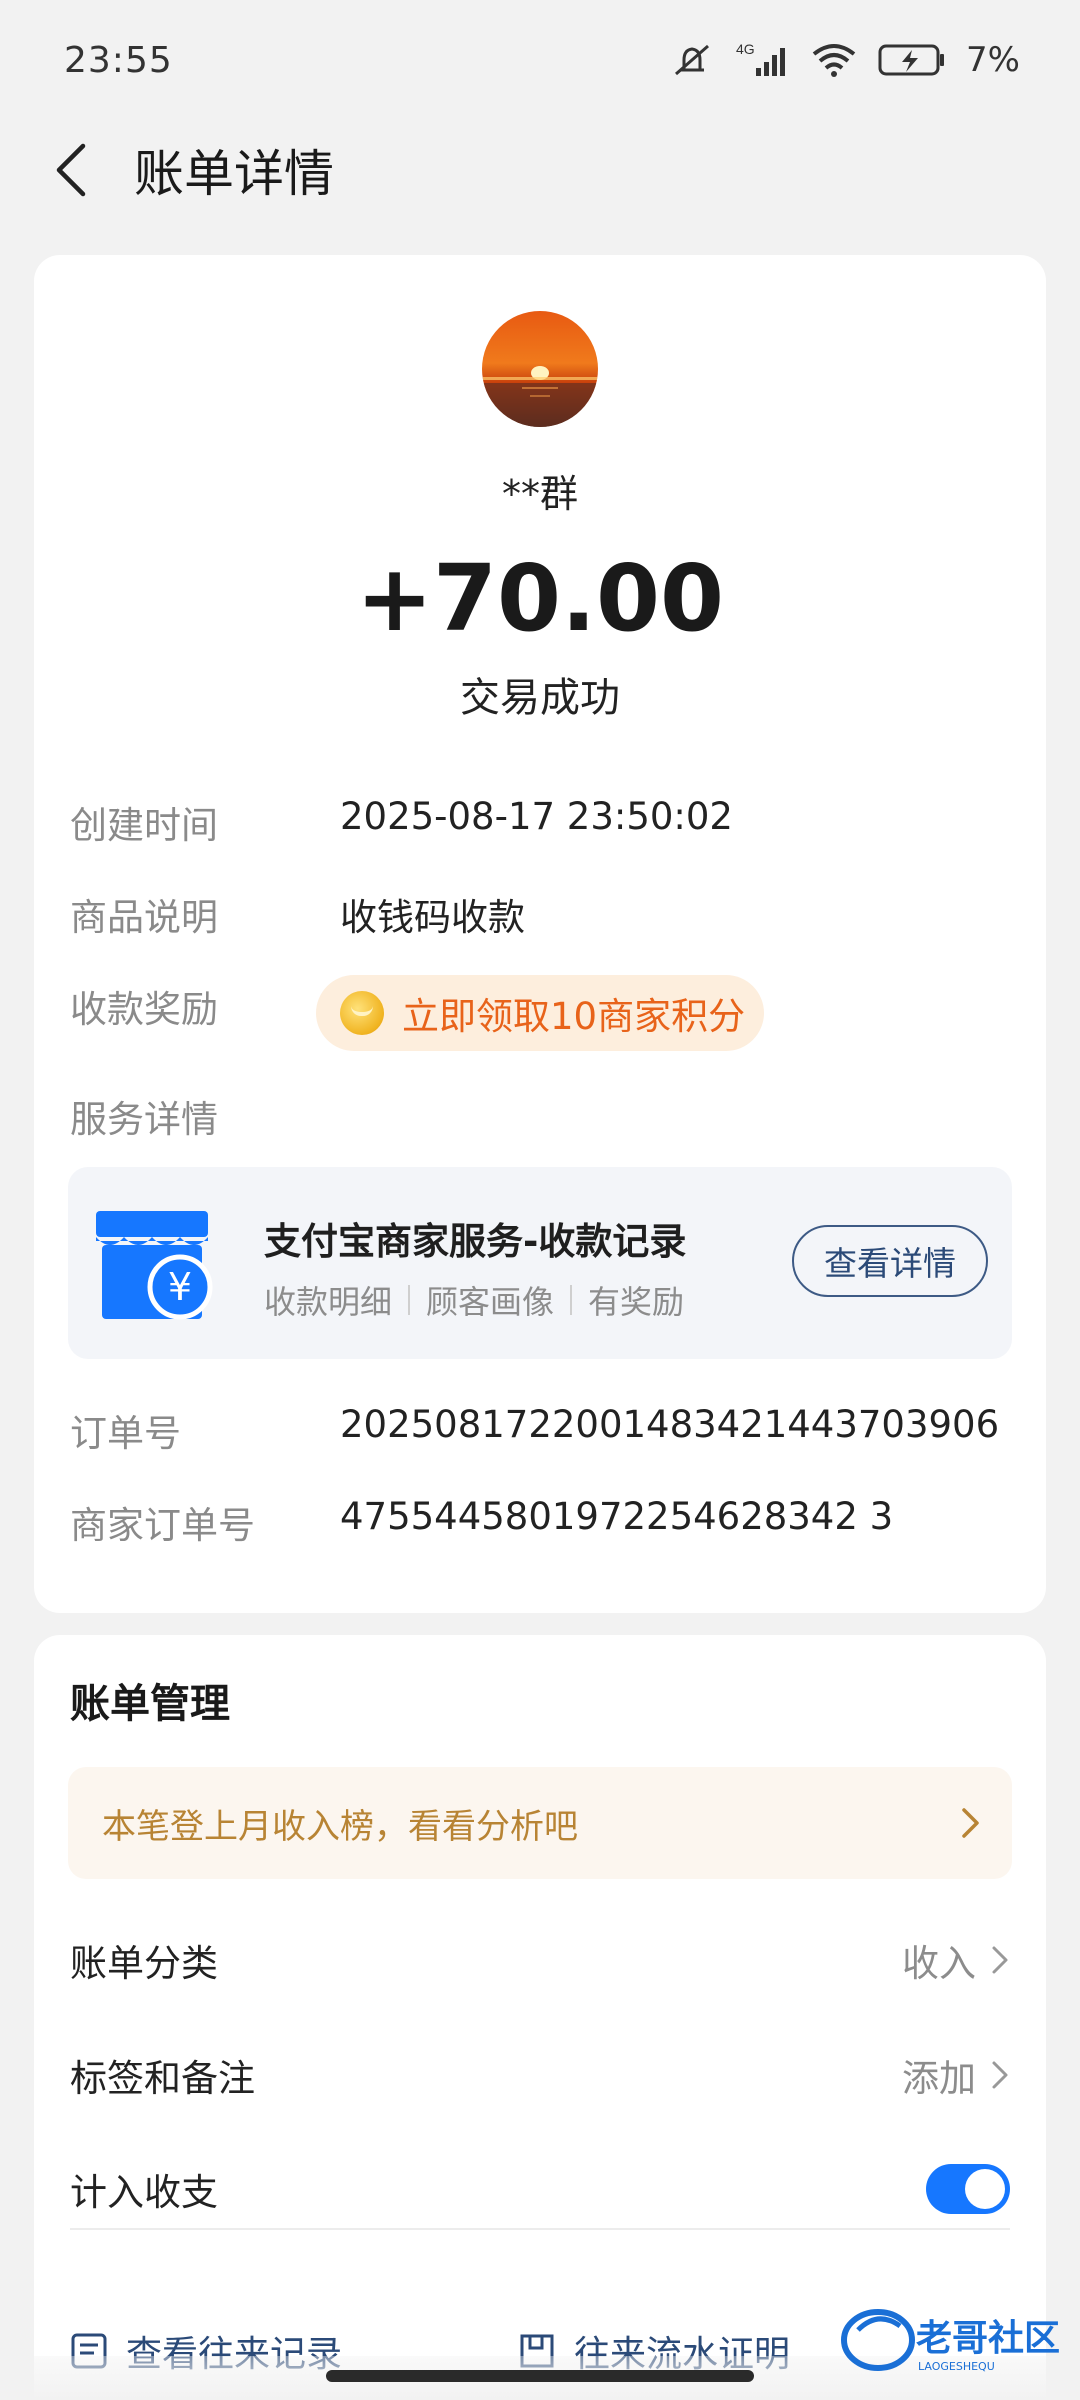 This screenshot has width=1080, height=2400. I want to click on tags-notes-row: 标签和备注 添加, so click(540, 2075).